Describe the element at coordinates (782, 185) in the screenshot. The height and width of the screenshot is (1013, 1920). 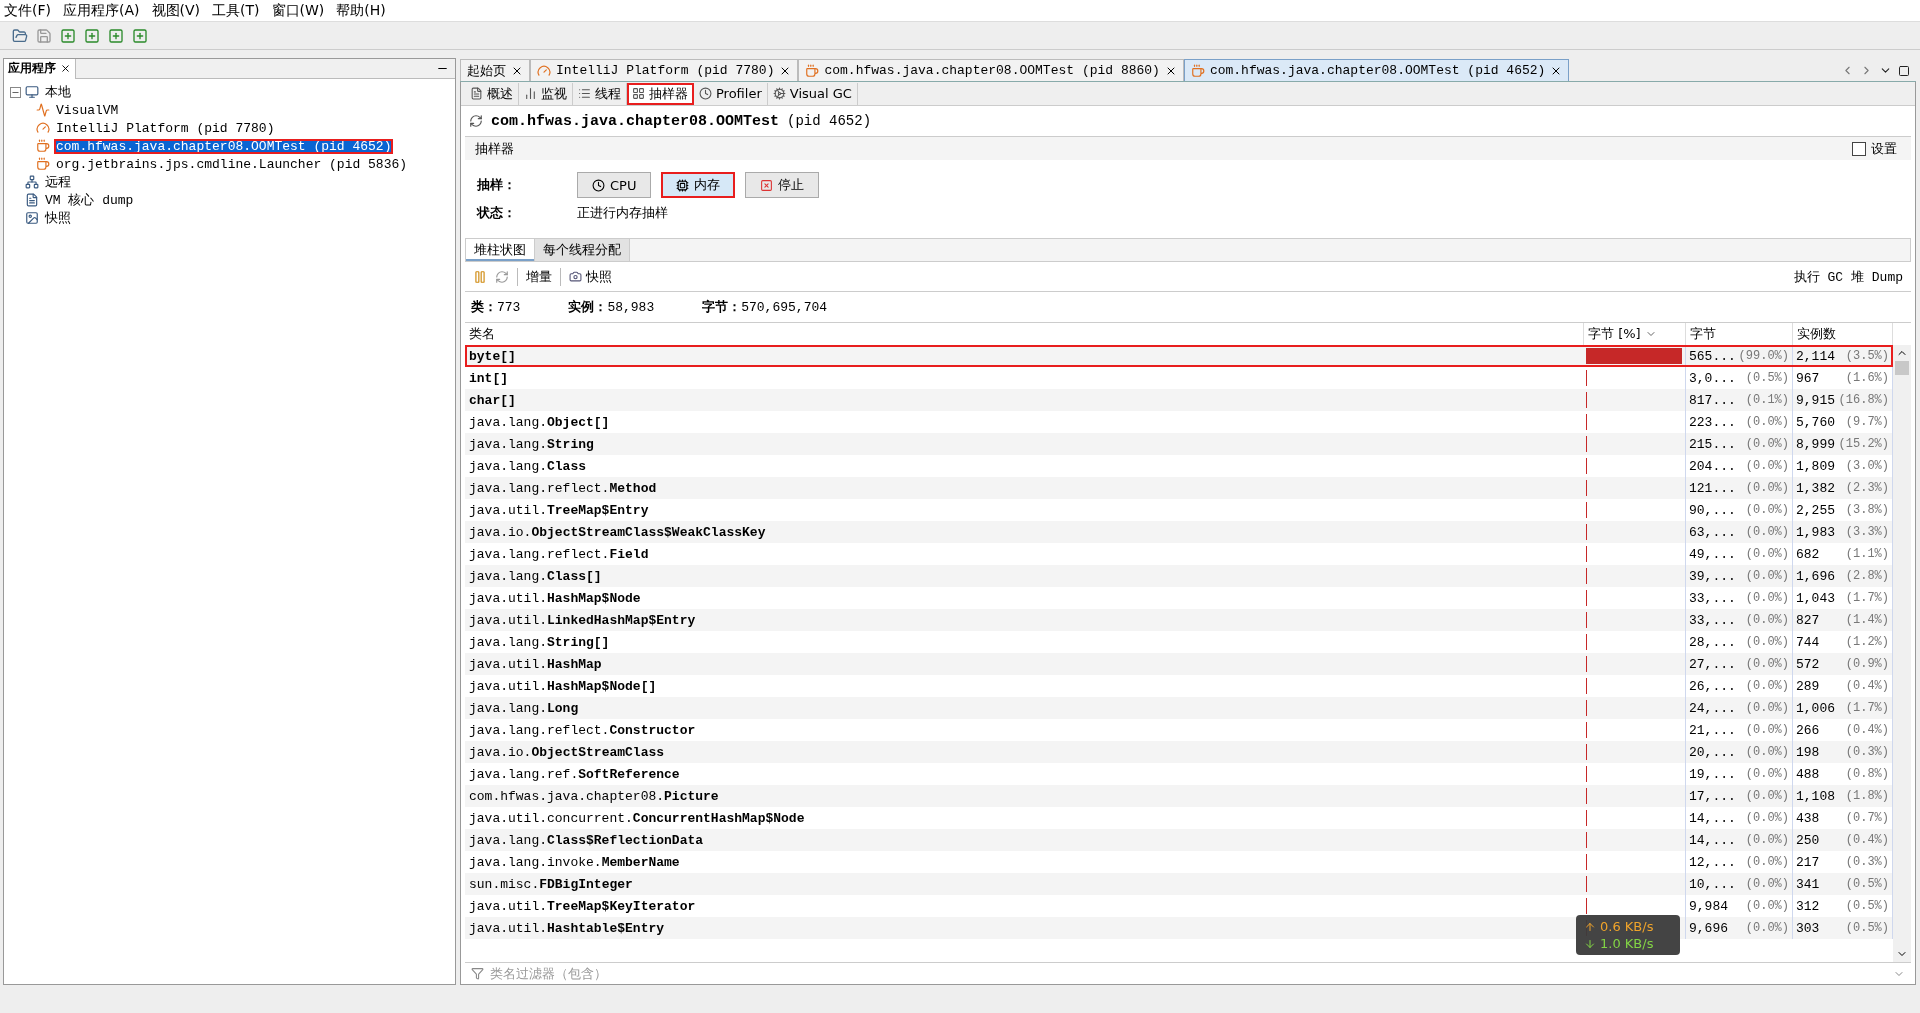
I see `sample-button: 停止` at that location.